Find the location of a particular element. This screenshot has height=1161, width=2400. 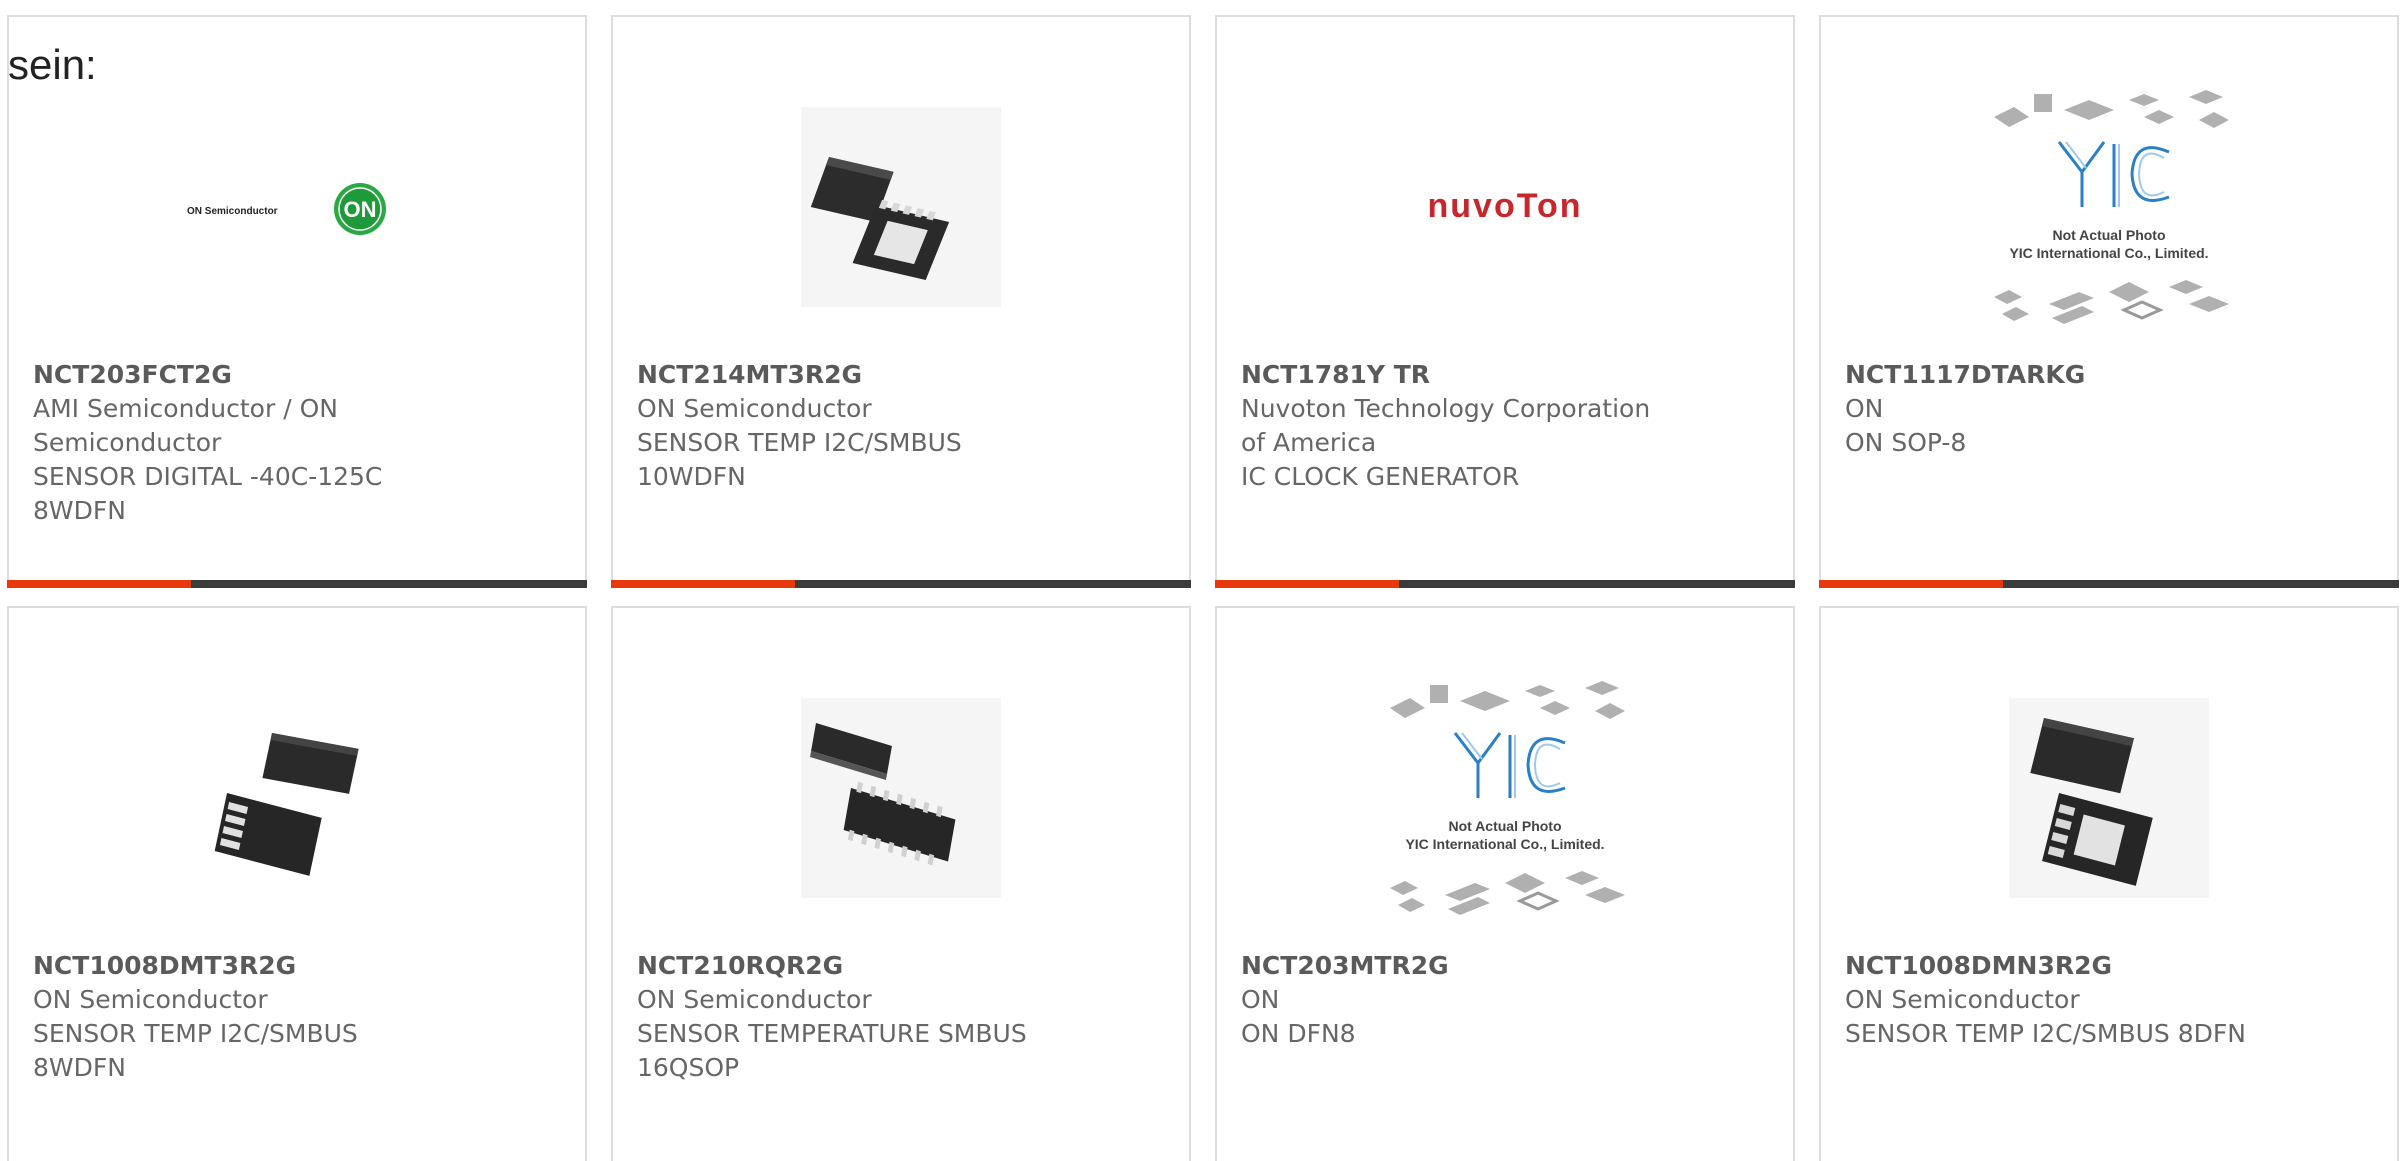

logo-text: nuvoTon is located at coordinates (1505, 206).